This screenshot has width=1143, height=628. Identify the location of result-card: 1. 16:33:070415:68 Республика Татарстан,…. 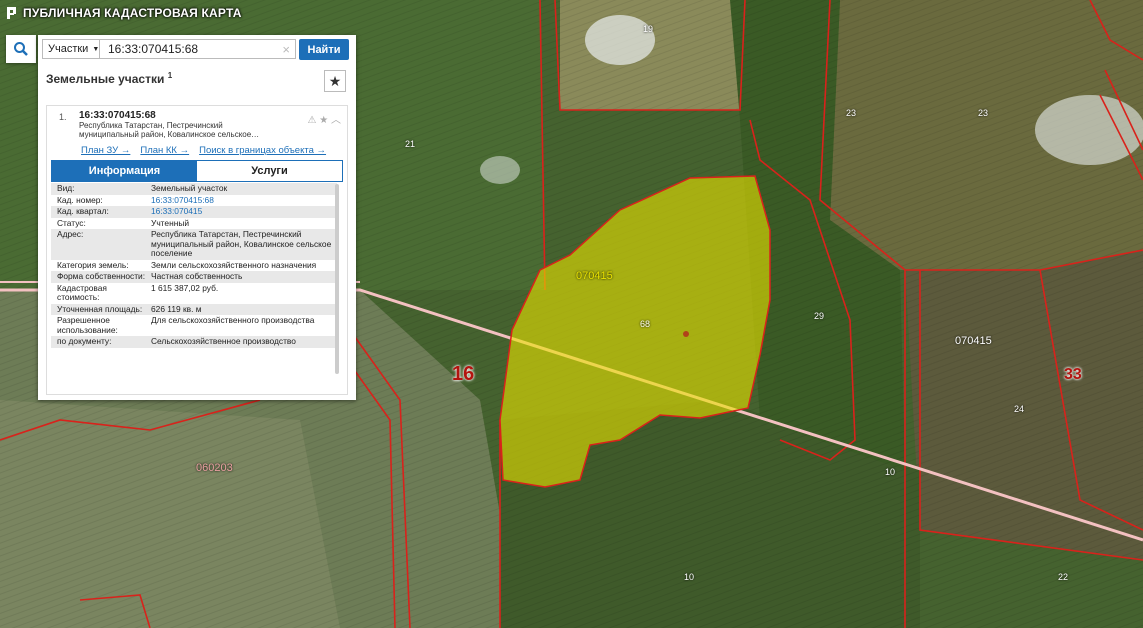
(197, 250).